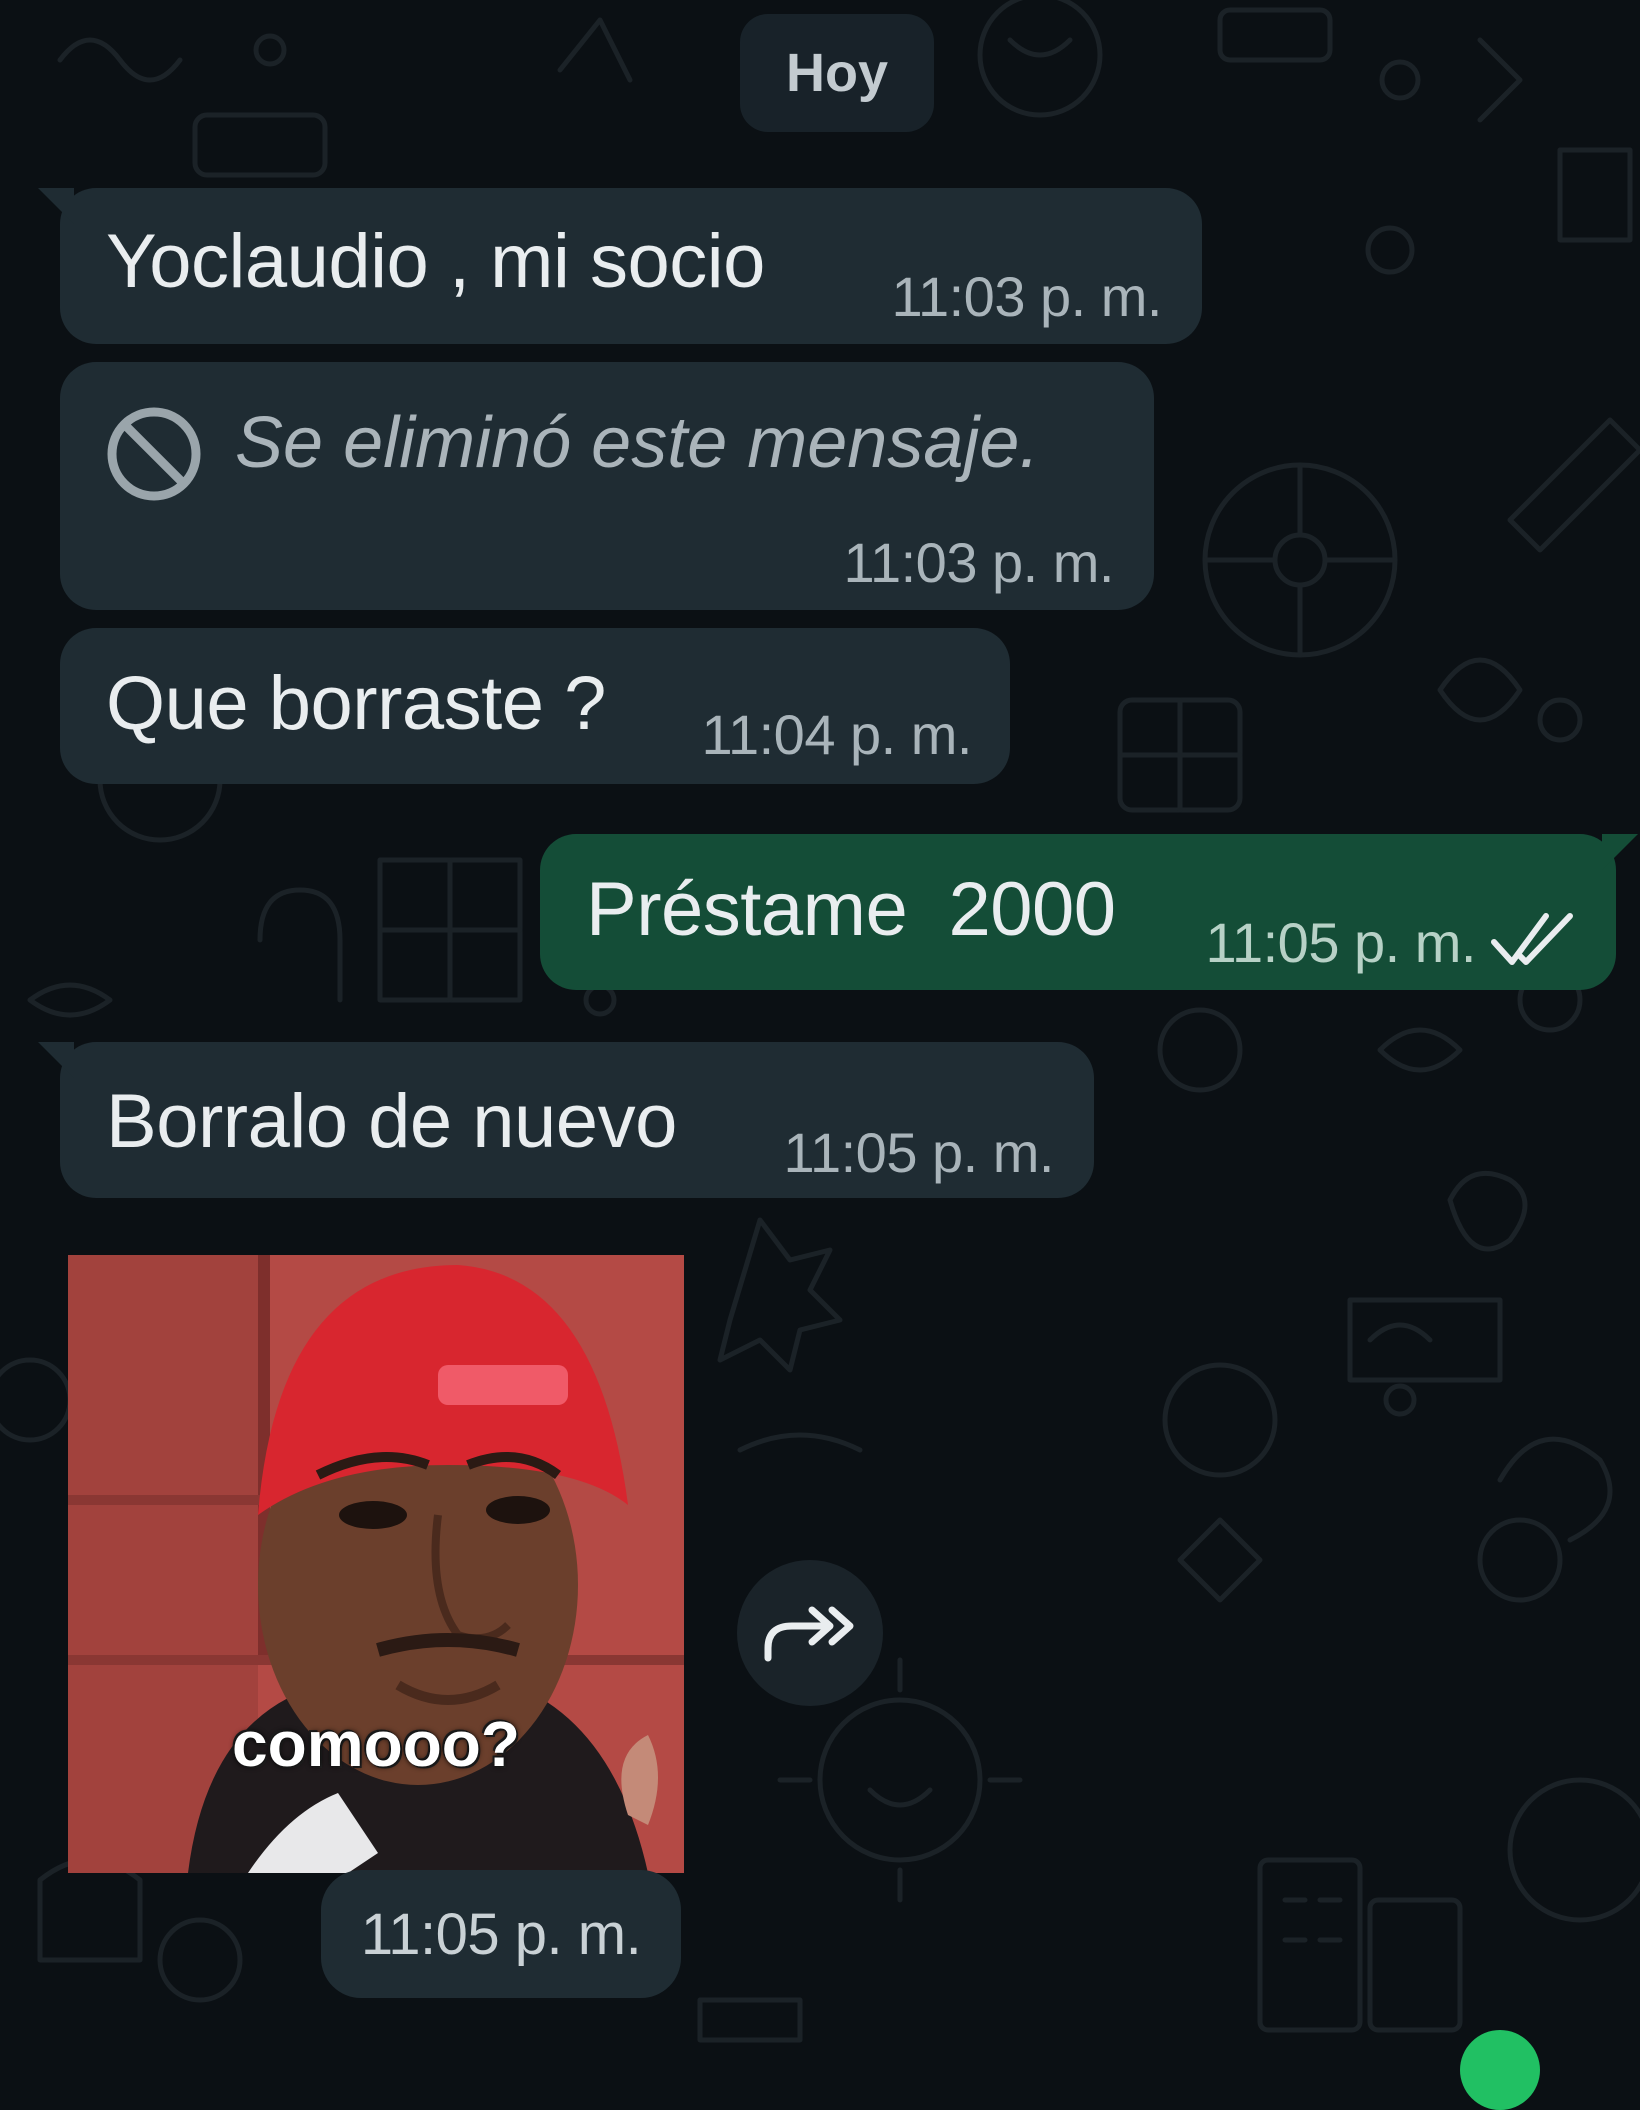 The image size is (1640, 2110). What do you see at coordinates (376, 1564) in the screenshot?
I see `sticker-message: comooo?` at bounding box center [376, 1564].